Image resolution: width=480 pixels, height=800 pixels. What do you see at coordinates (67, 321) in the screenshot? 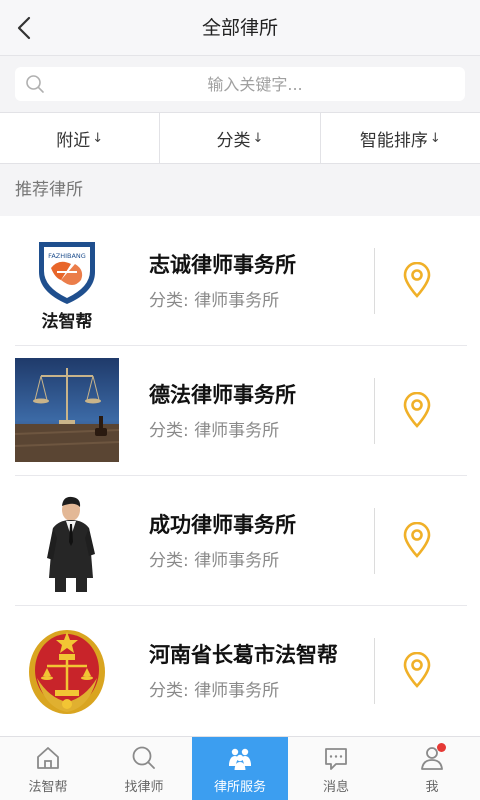
I see `logo-text: 法智帮` at bounding box center [67, 321].